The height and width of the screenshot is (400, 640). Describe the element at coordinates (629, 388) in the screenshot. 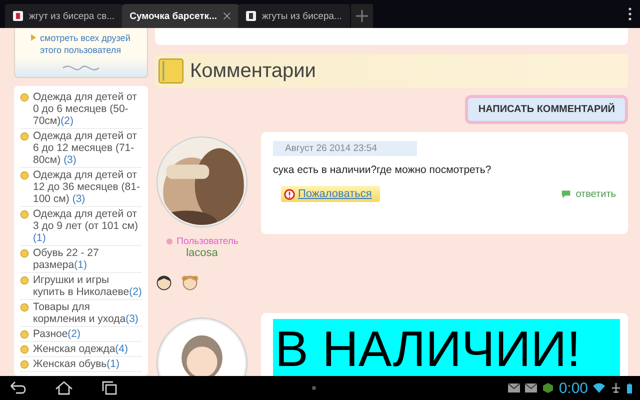

I see `battery-icon` at that location.